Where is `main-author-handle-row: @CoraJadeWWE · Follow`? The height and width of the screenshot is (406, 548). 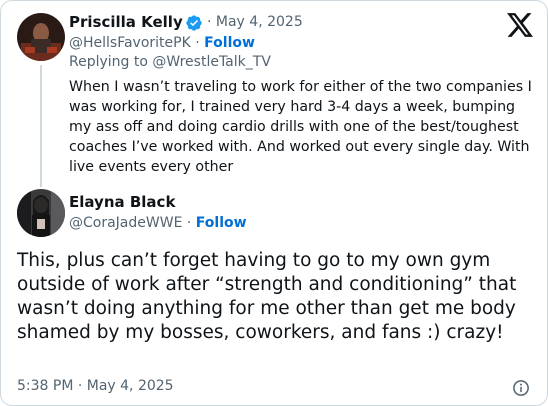 main-author-handle-row: @CoraJadeWWE · Follow is located at coordinates (158, 223).